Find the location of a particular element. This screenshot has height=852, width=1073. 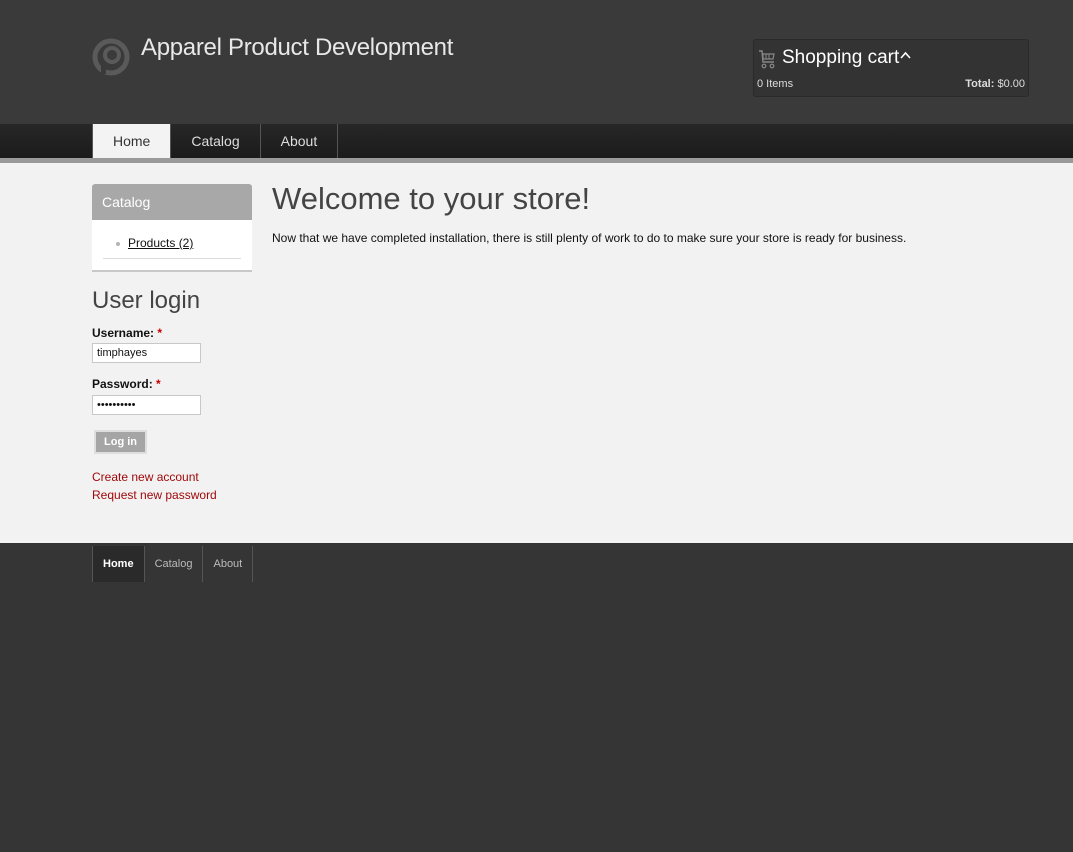

catalog-block-title: Catalog is located at coordinates (172, 202).